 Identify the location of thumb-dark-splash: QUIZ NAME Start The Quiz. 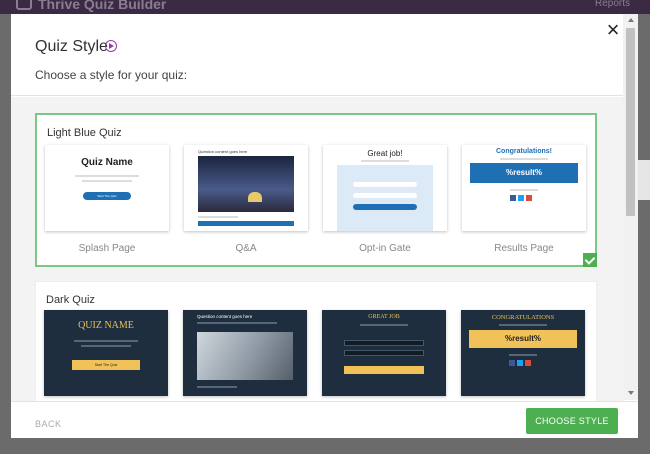
(106, 353).